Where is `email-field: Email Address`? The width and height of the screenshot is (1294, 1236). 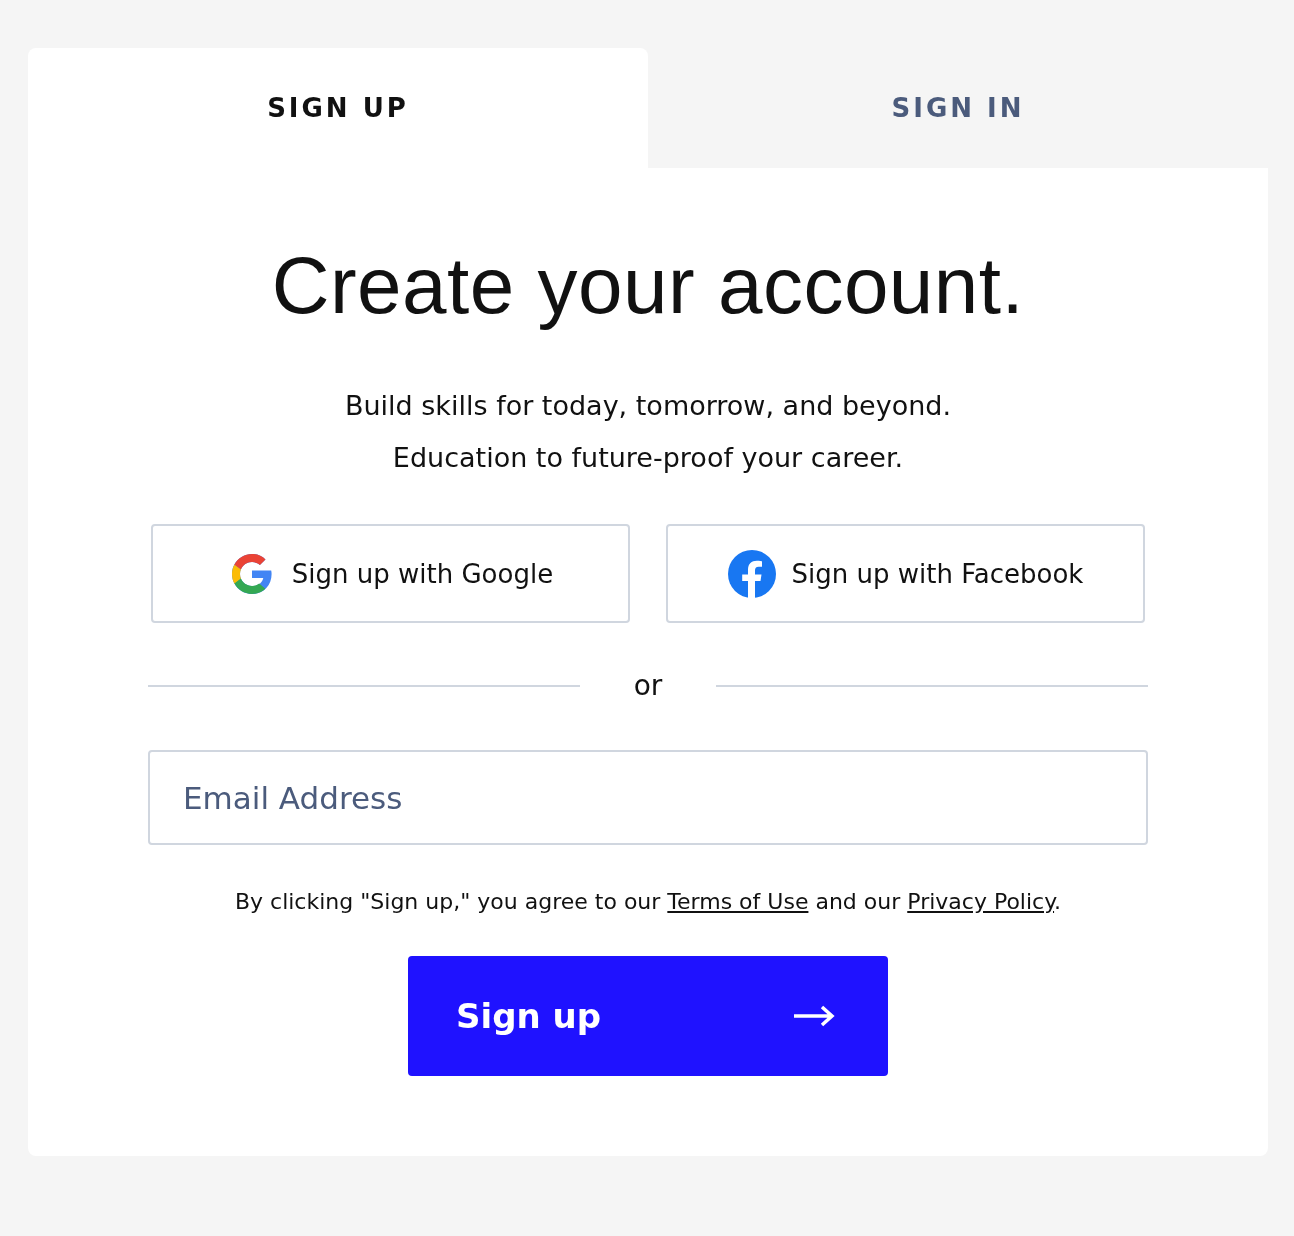
email-field: Email Address is located at coordinates (648, 797).